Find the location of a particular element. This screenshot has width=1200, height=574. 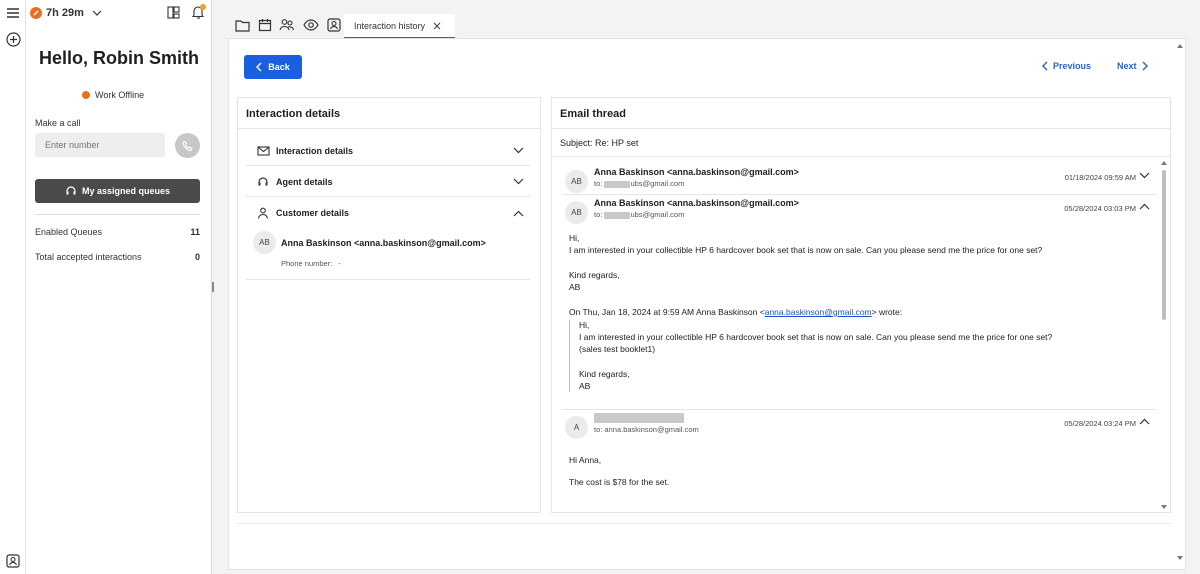

accordion-label: Customer details is located at coordinates (313, 213).